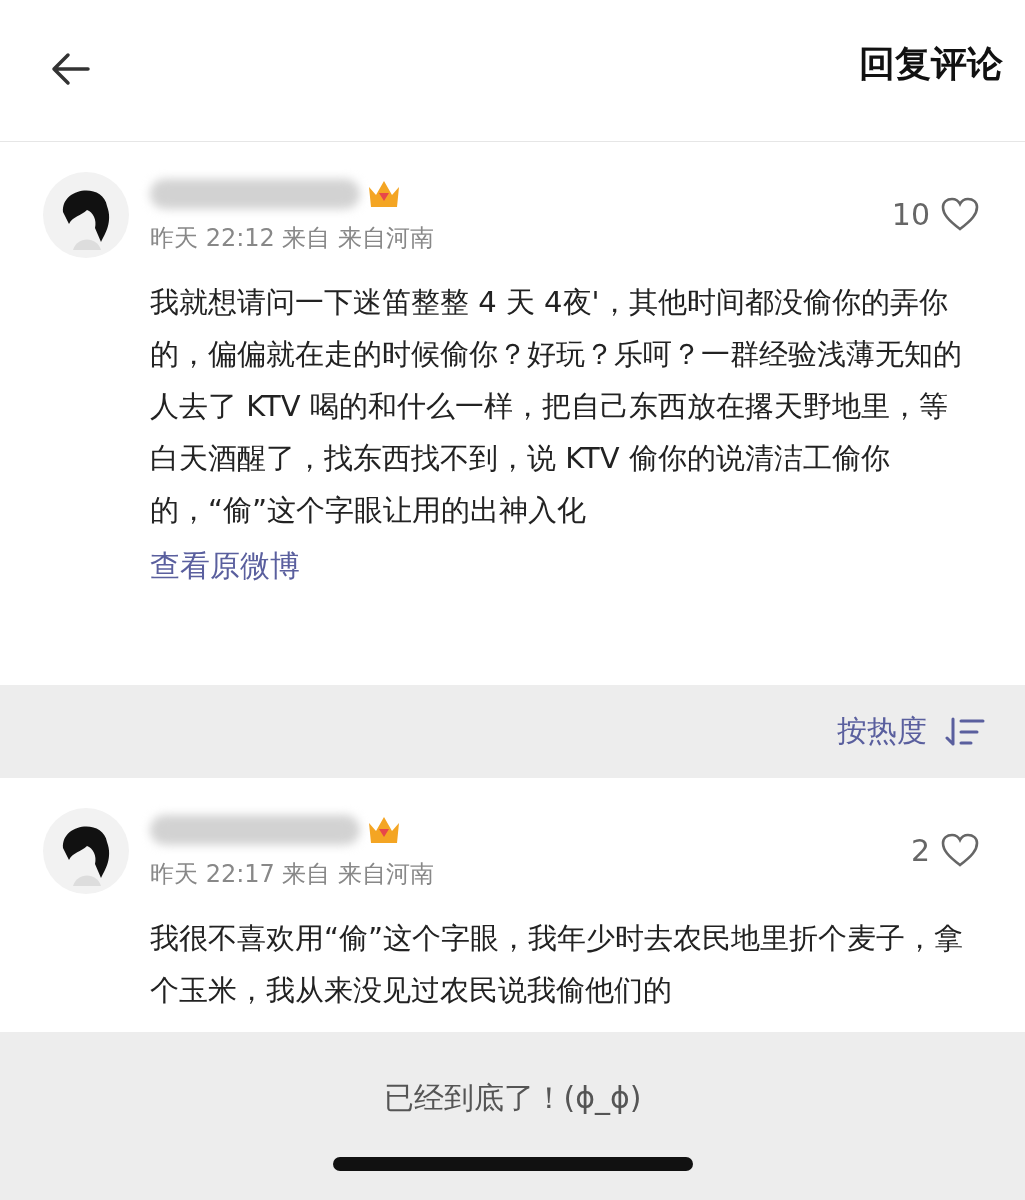  Describe the element at coordinates (293, 874) in the screenshot. I see `comment-meta: 昨天 22:17 来自 来自河南` at that location.